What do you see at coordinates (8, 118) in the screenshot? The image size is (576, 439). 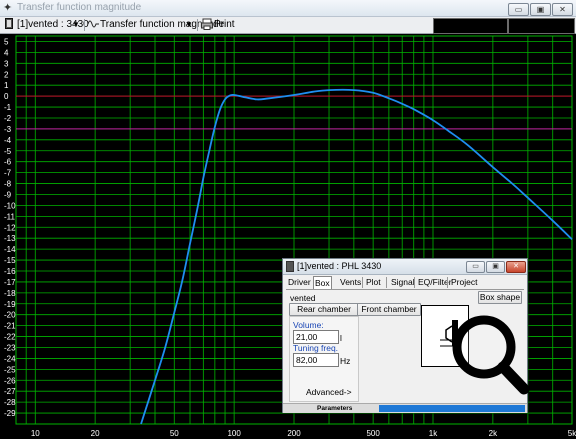 I see `y-tick-label: -2` at bounding box center [8, 118].